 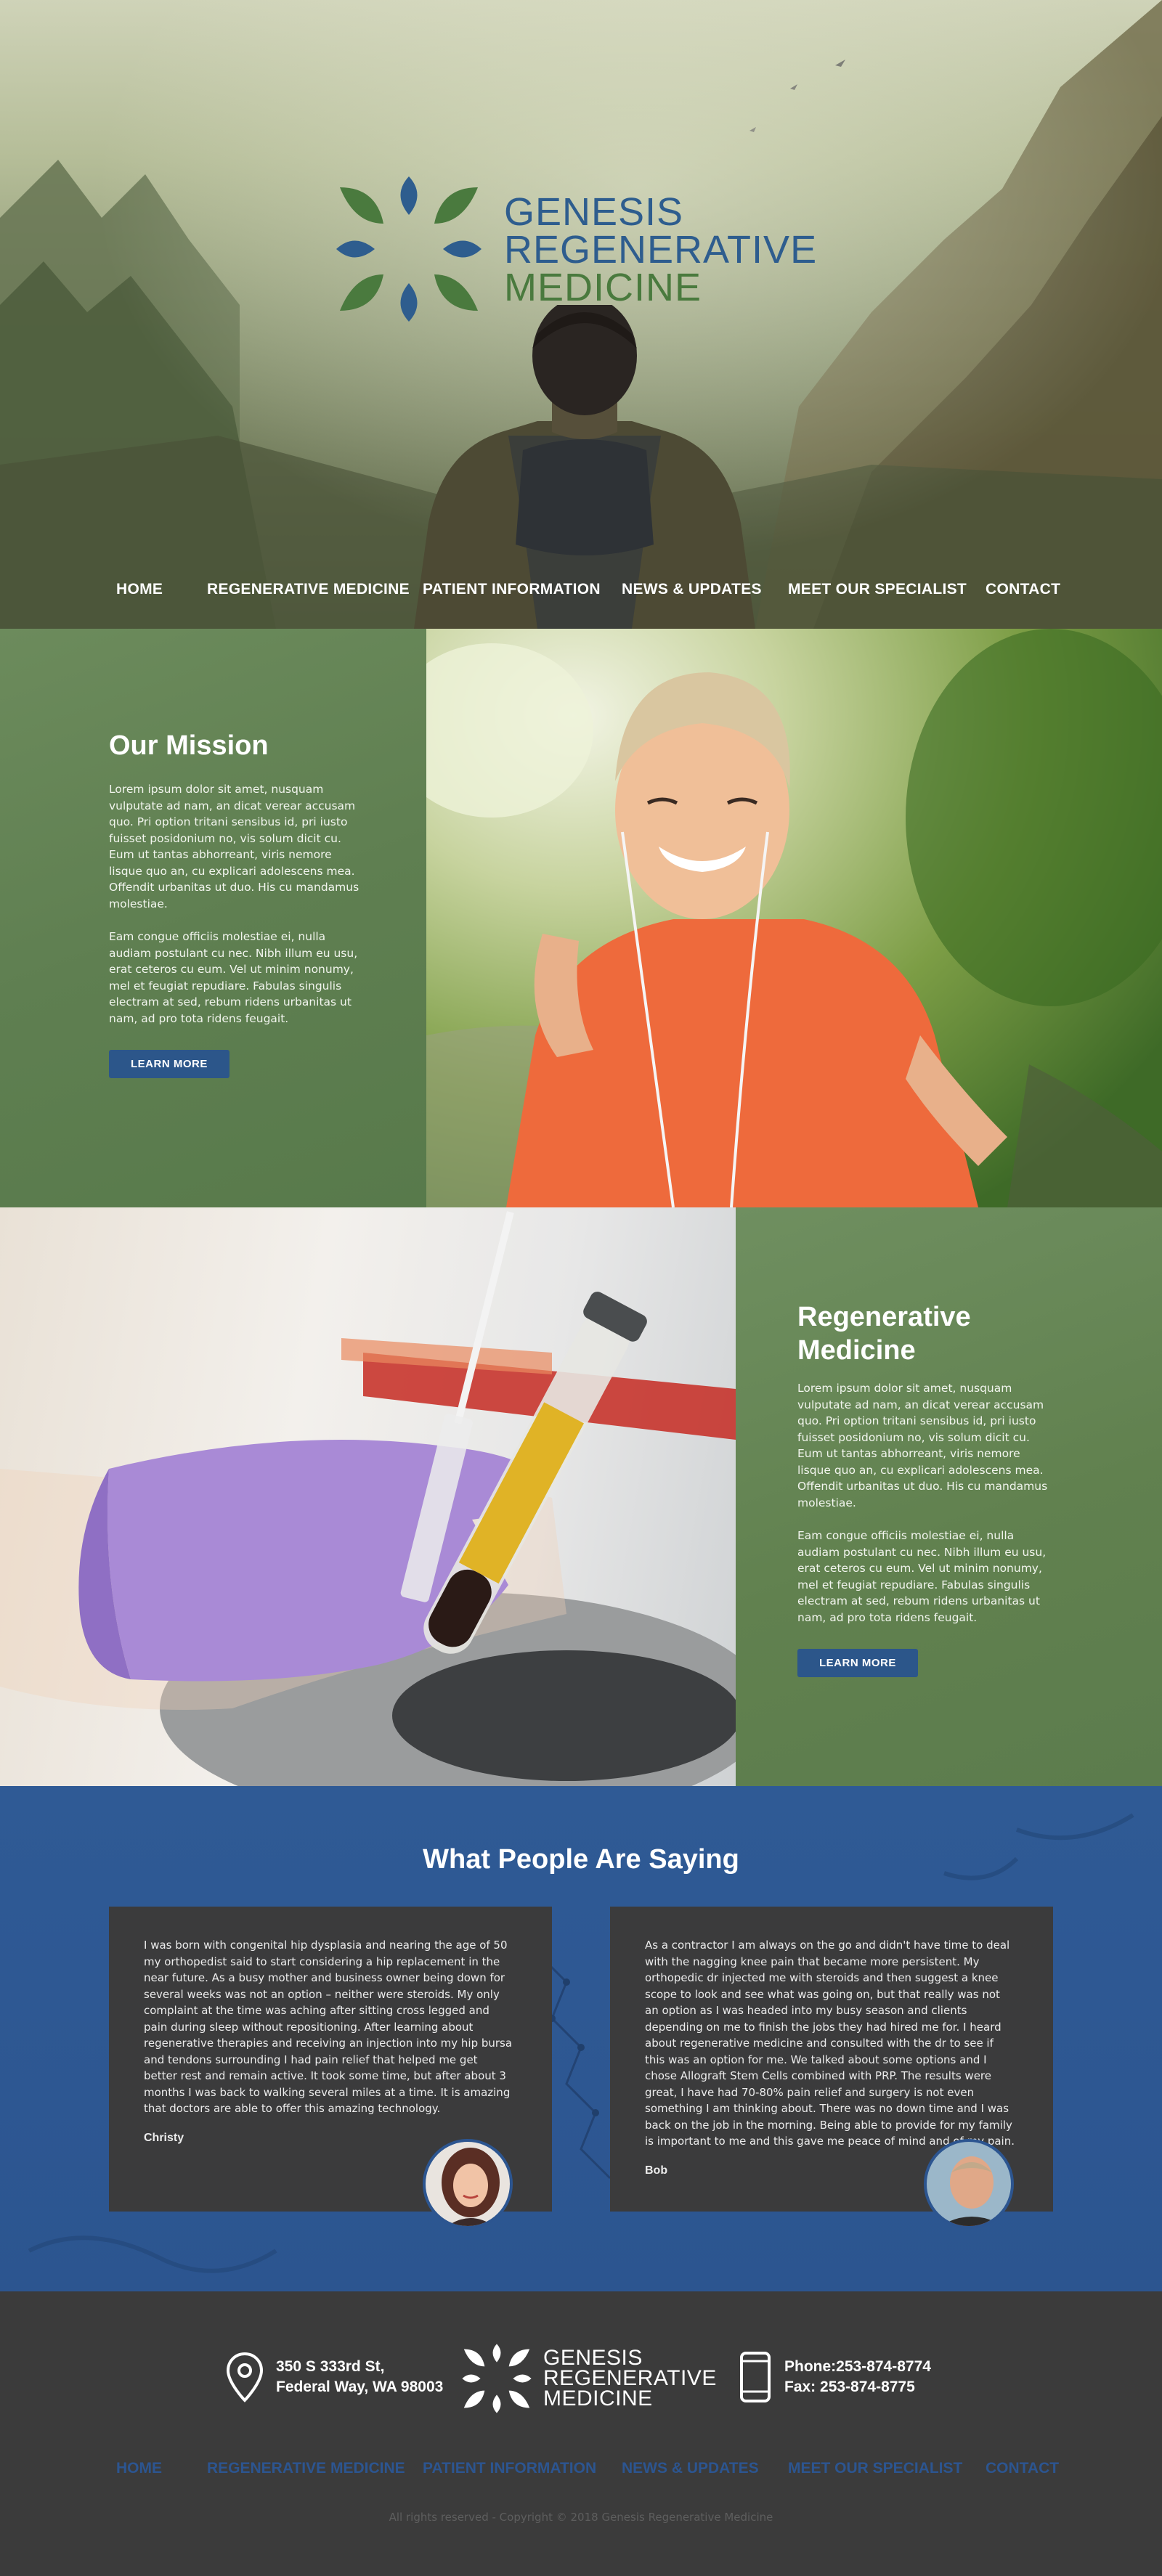 I want to click on footer-contact-text: Phone:253-874-8774 Fax: 253-874-8775, so click(x=857, y=2377).